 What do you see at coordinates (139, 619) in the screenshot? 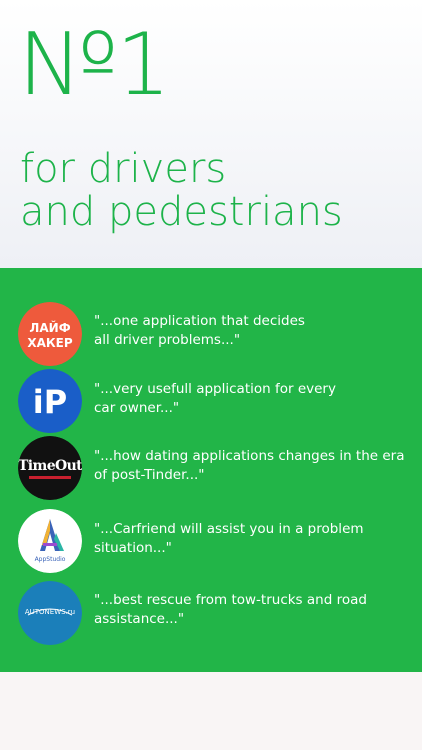
I see `quote-line-2: assistance..."` at bounding box center [139, 619].